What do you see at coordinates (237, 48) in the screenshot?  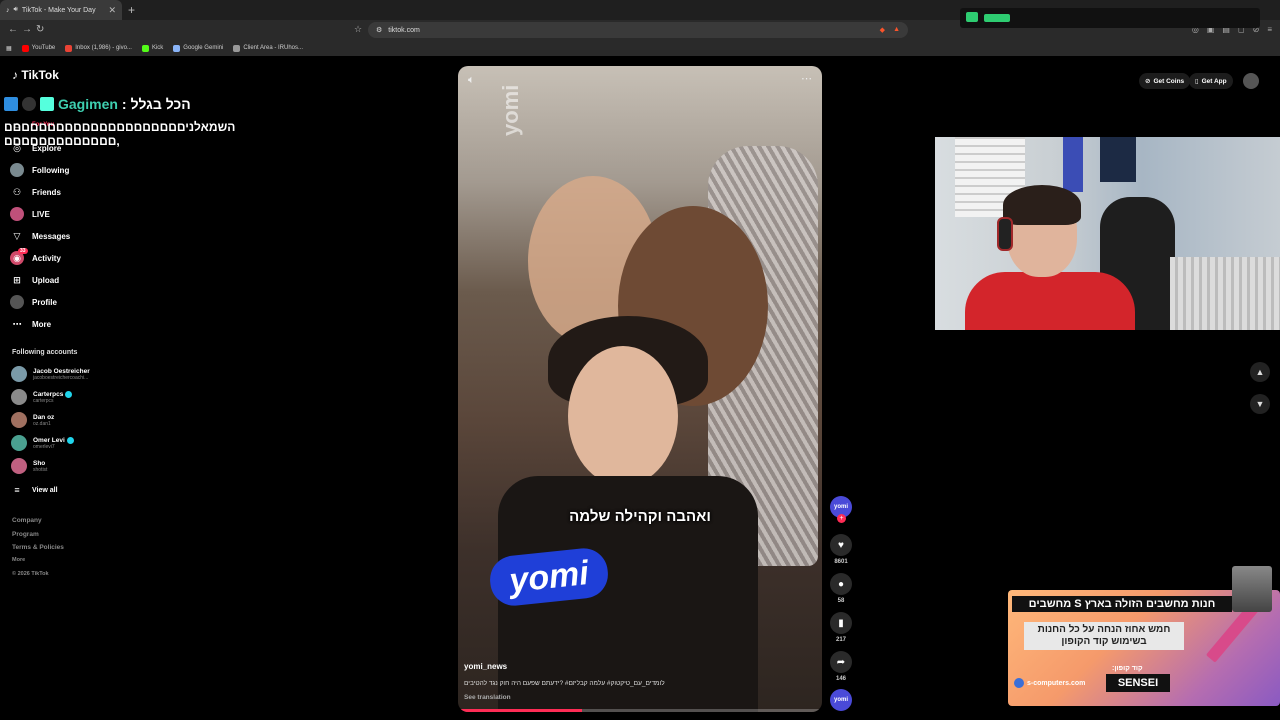 I see `globe-icon` at bounding box center [237, 48].